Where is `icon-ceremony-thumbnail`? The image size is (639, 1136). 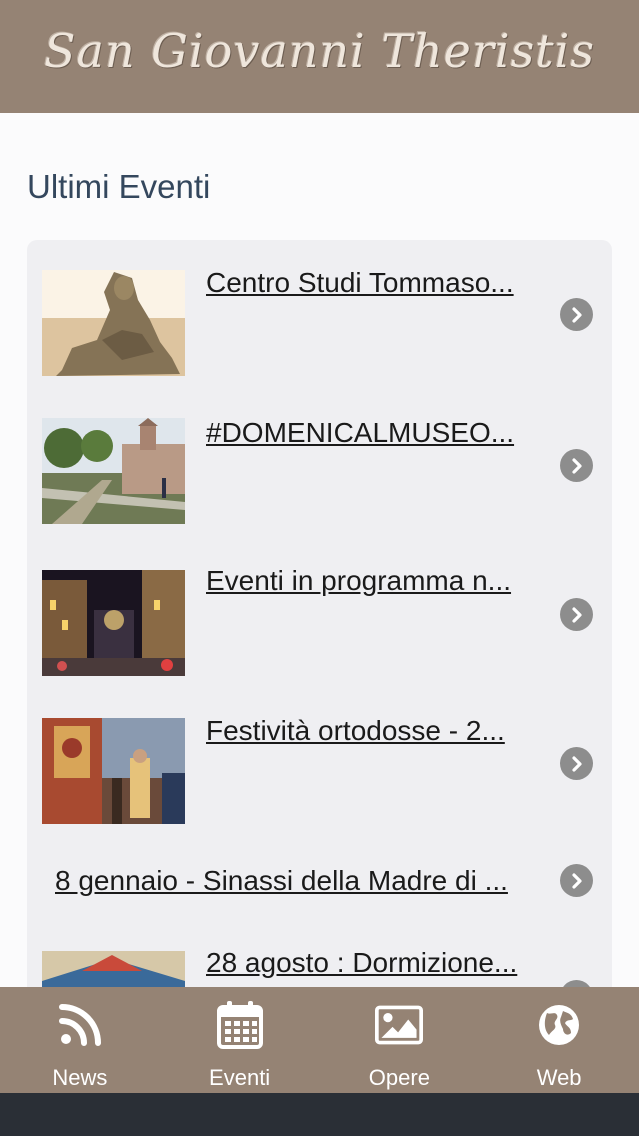 icon-ceremony-thumbnail is located at coordinates (113, 771).